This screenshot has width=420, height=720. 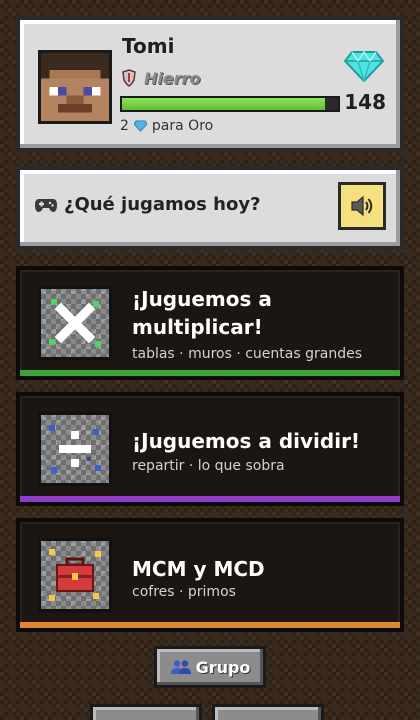 I want to click on next-rank-count: 2, so click(x=124, y=126).